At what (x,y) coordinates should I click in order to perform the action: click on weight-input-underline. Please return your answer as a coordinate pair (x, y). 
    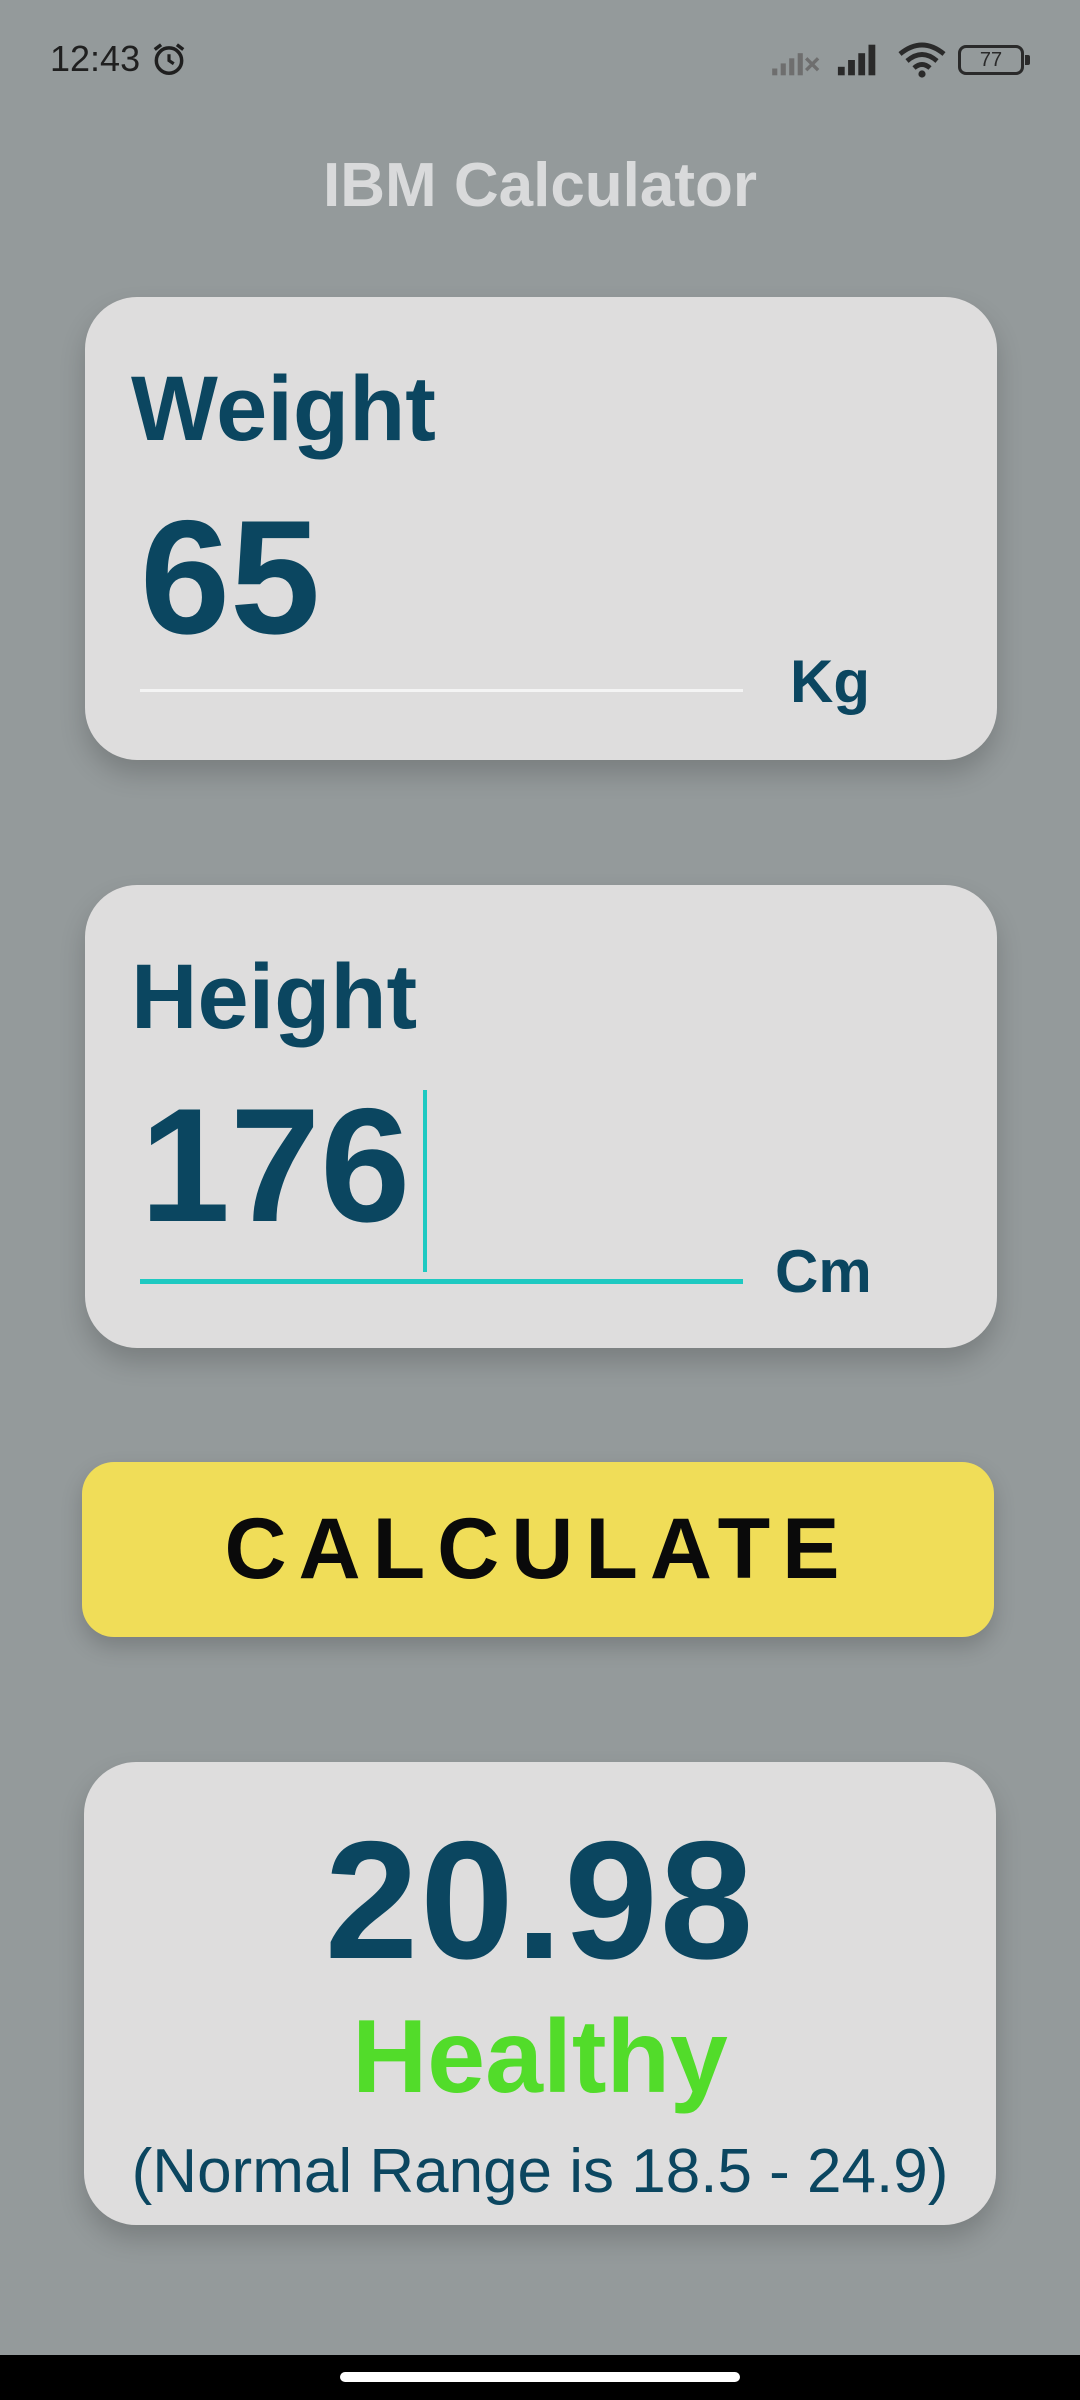
    Looking at the image, I should click on (441, 690).